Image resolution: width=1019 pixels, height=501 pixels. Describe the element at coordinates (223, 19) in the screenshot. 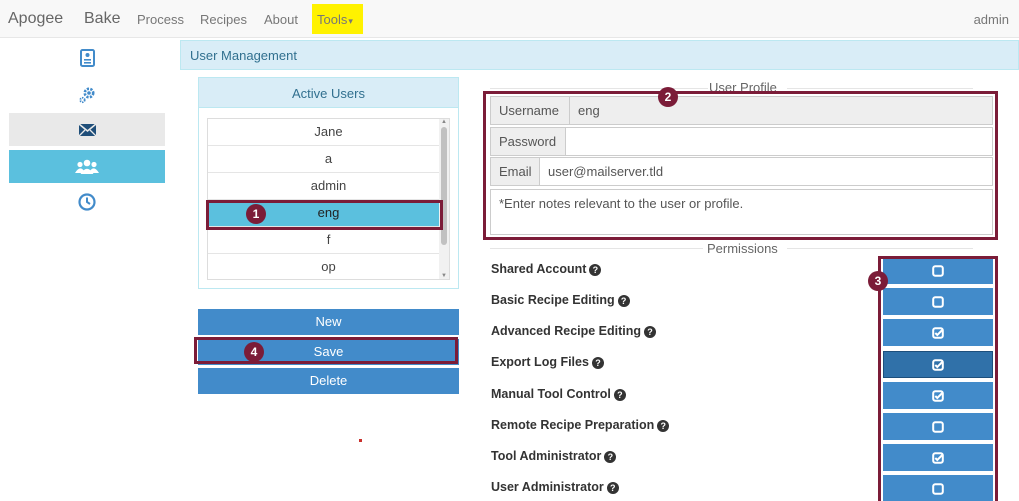

I see `nav-recipes-link: Recipes` at that location.